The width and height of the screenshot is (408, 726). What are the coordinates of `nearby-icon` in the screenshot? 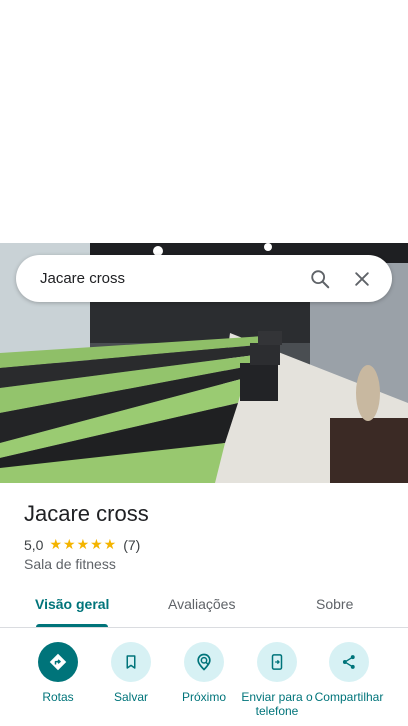 It's located at (204, 662).